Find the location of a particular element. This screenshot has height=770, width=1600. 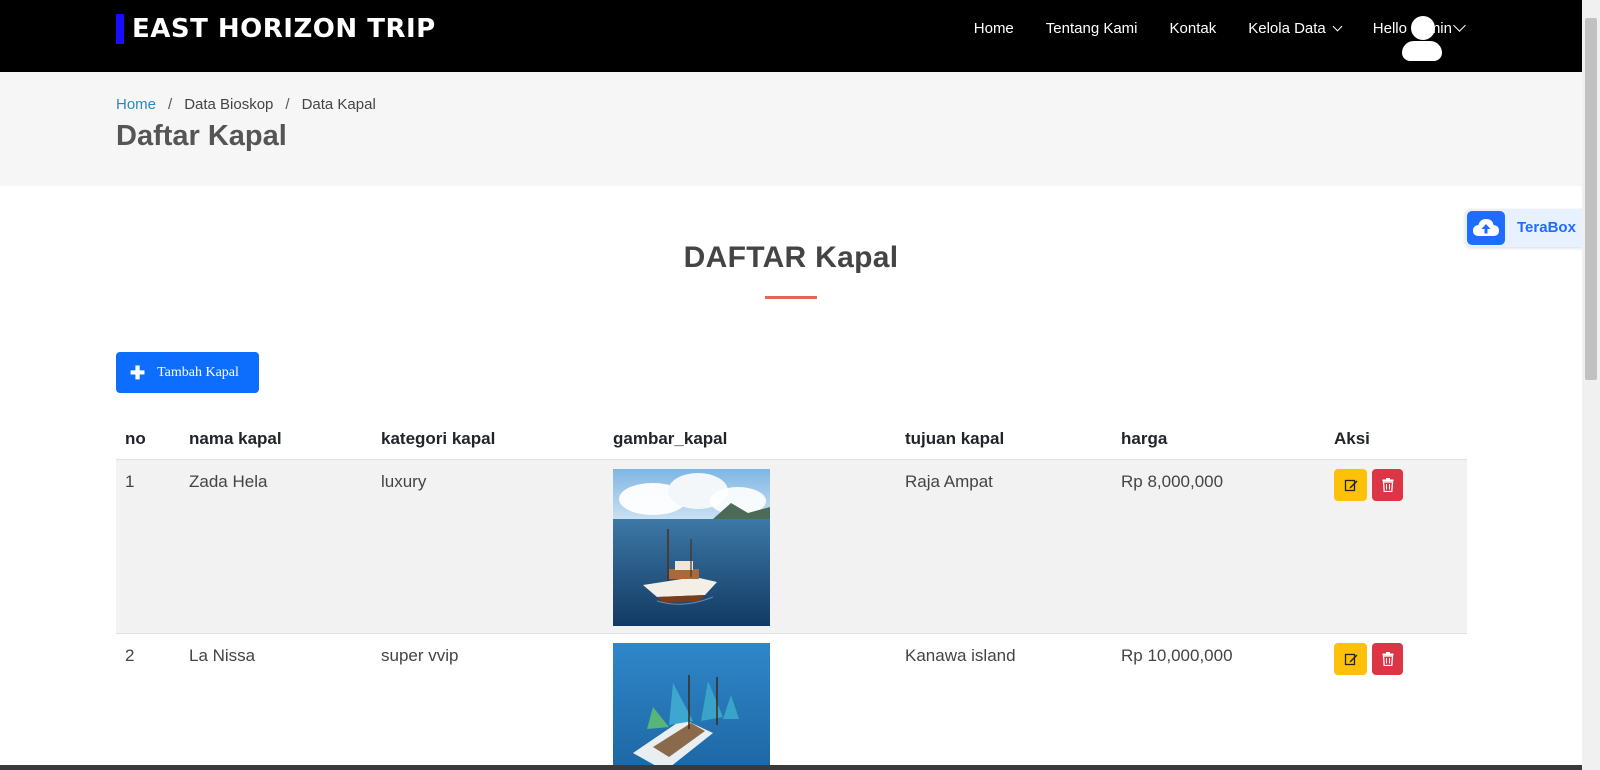

cell-kategori-kapal: luxury is located at coordinates (404, 481).